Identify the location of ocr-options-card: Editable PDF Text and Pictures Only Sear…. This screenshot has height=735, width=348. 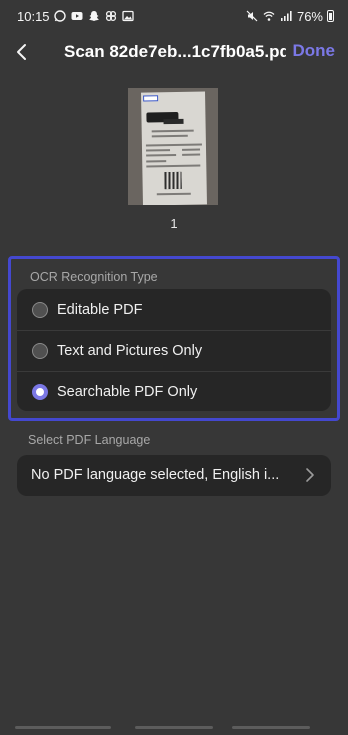
(174, 350).